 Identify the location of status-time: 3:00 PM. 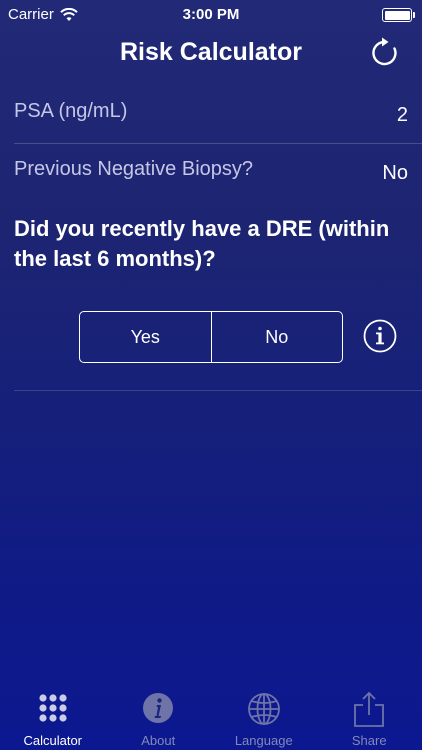
(211, 14).